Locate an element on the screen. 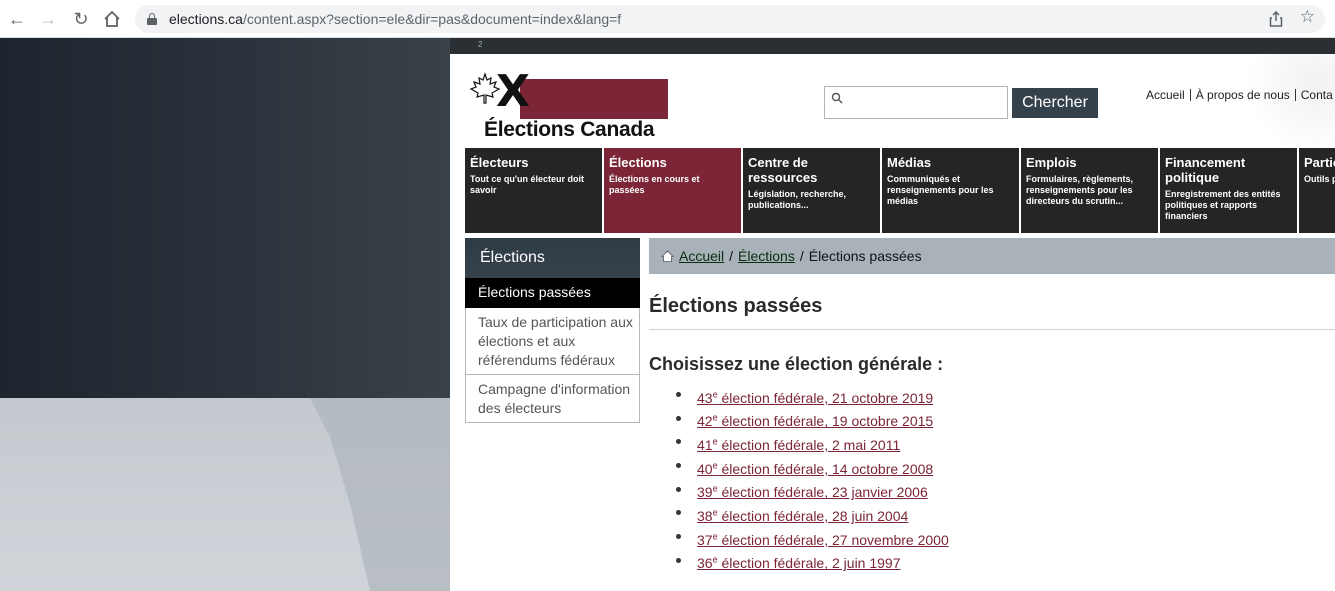  nav-title: Électeurs is located at coordinates (499, 162).